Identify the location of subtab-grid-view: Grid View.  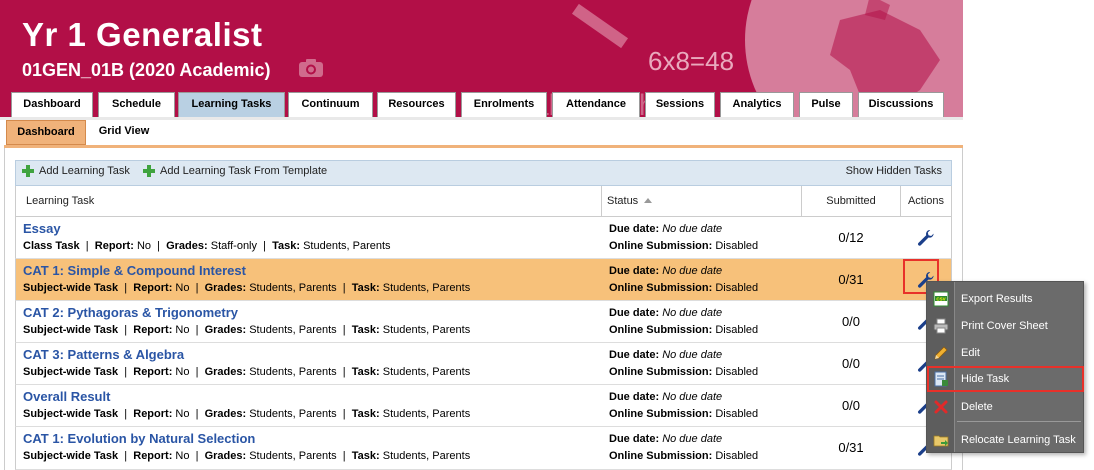
(124, 132).